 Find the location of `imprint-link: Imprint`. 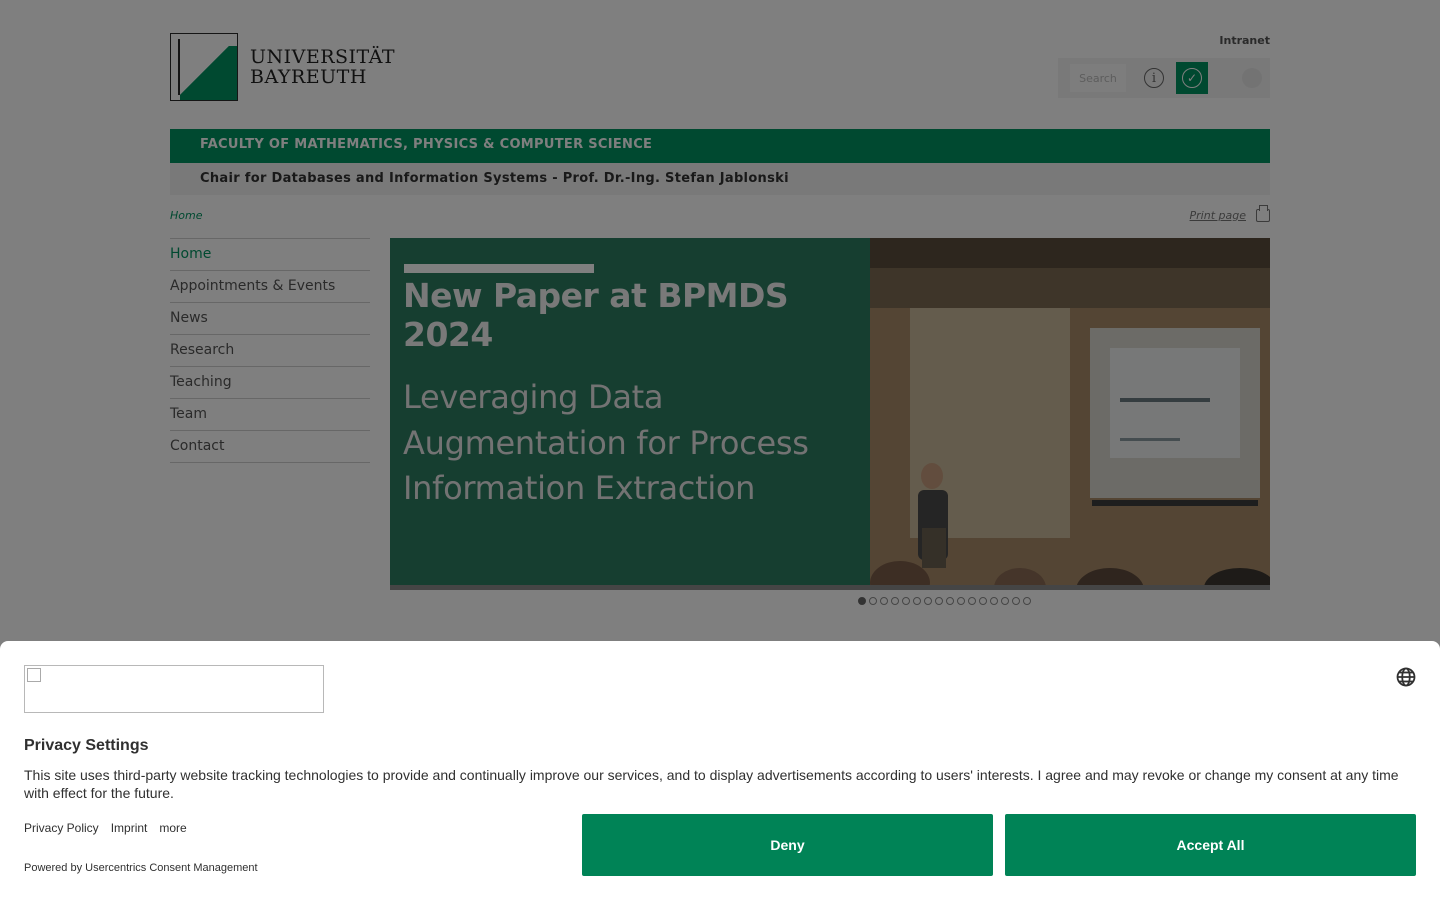

imprint-link: Imprint is located at coordinates (129, 828).